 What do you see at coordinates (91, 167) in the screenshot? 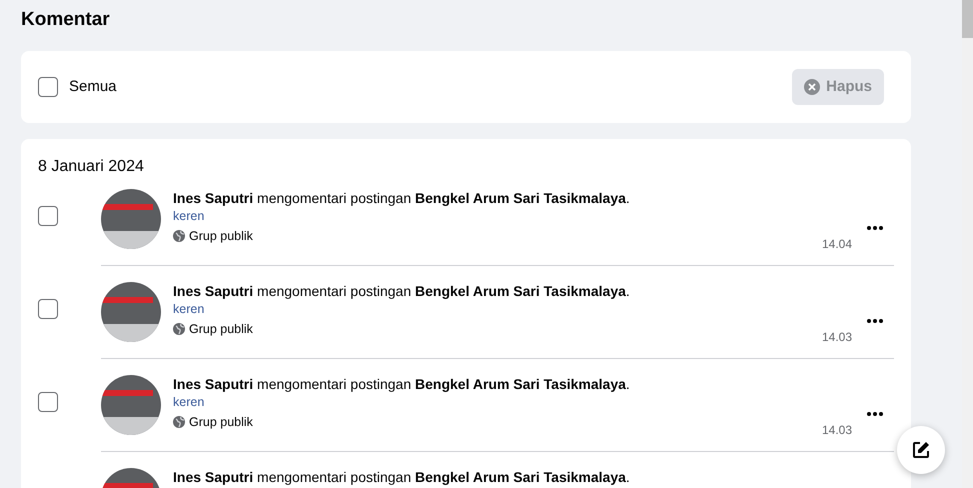
I see `date-heading: 8 Januari 2024` at bounding box center [91, 167].